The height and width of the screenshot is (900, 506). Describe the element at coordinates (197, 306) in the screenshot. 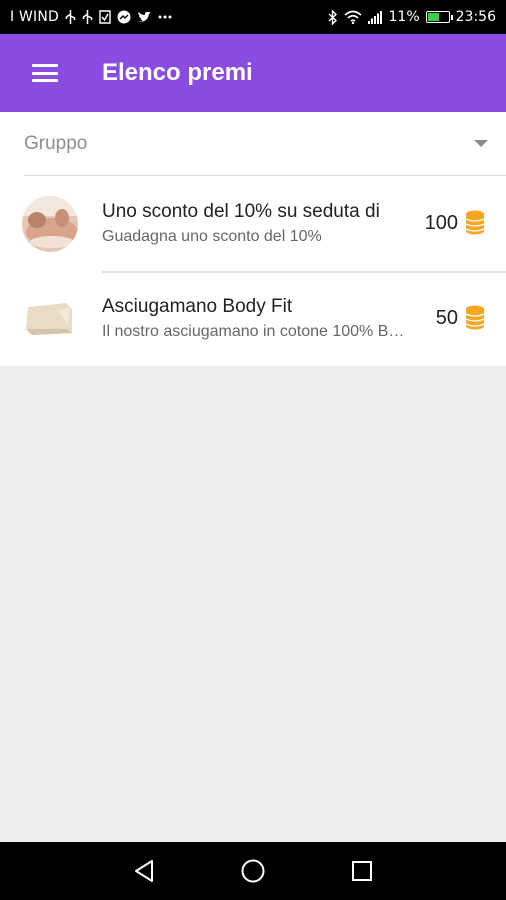

I see `reward-title: Asciugamano Body Fit` at that location.